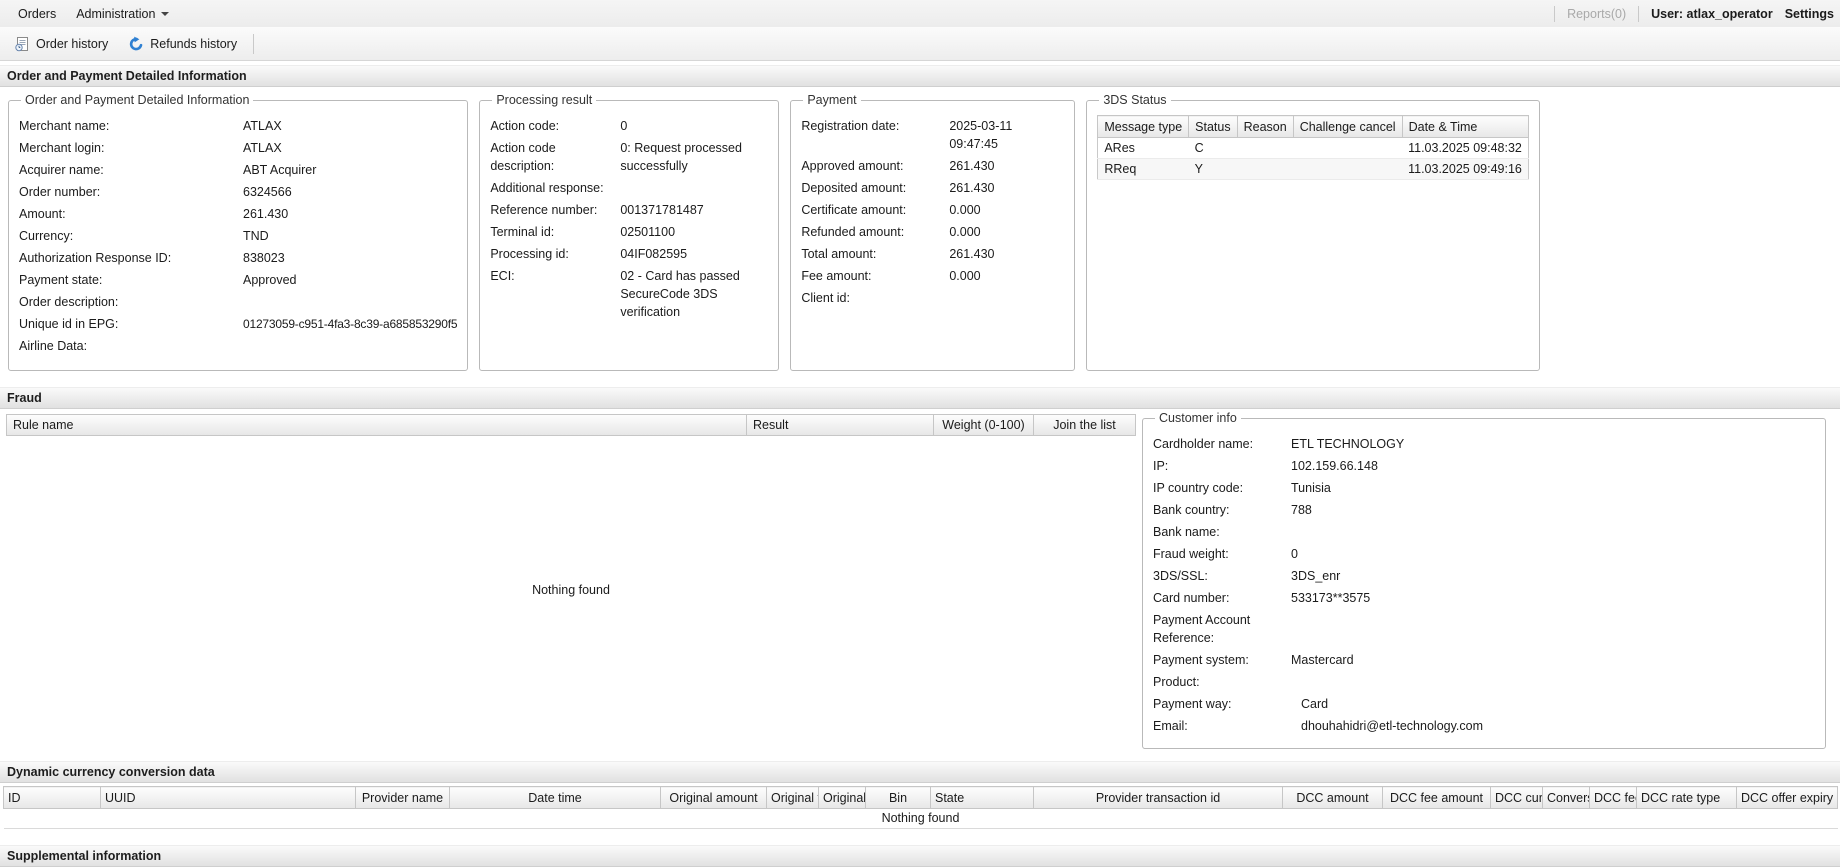  What do you see at coordinates (920, 818) in the screenshot?
I see `dcc-empty-row: Nothing found` at bounding box center [920, 818].